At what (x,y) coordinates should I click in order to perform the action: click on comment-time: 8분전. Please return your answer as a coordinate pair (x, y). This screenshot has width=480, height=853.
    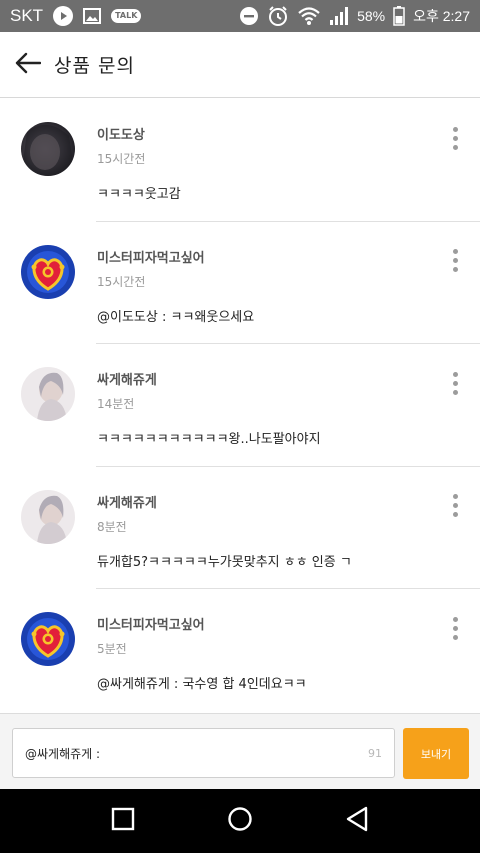
    Looking at the image, I should click on (112, 526).